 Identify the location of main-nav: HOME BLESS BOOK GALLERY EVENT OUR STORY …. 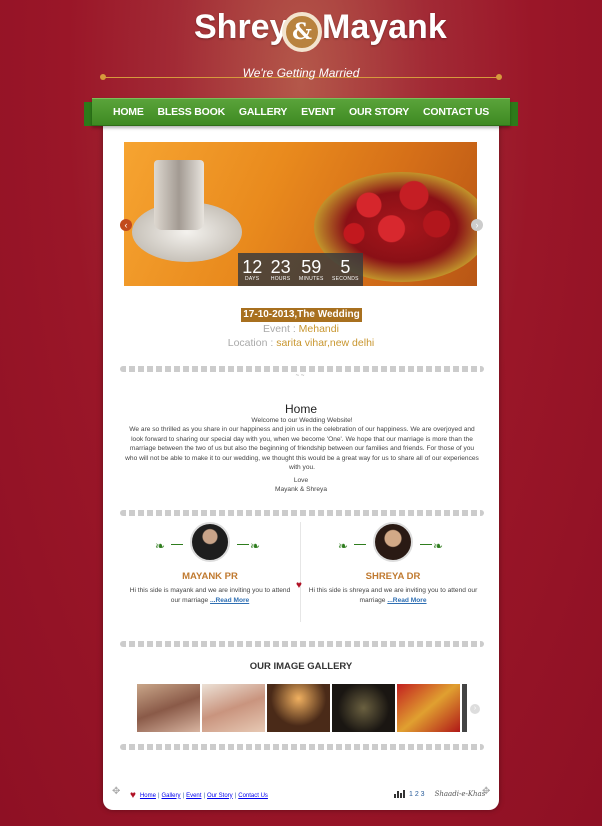
(301, 112).